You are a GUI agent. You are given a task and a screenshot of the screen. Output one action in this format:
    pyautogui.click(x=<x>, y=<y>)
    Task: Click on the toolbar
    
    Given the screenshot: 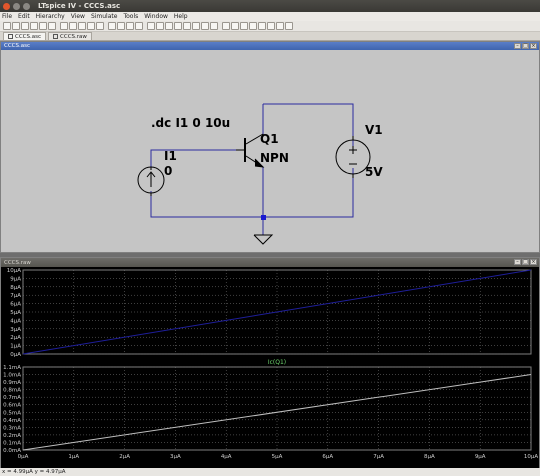 What is the action you would take?
    pyautogui.click(x=270, y=26)
    